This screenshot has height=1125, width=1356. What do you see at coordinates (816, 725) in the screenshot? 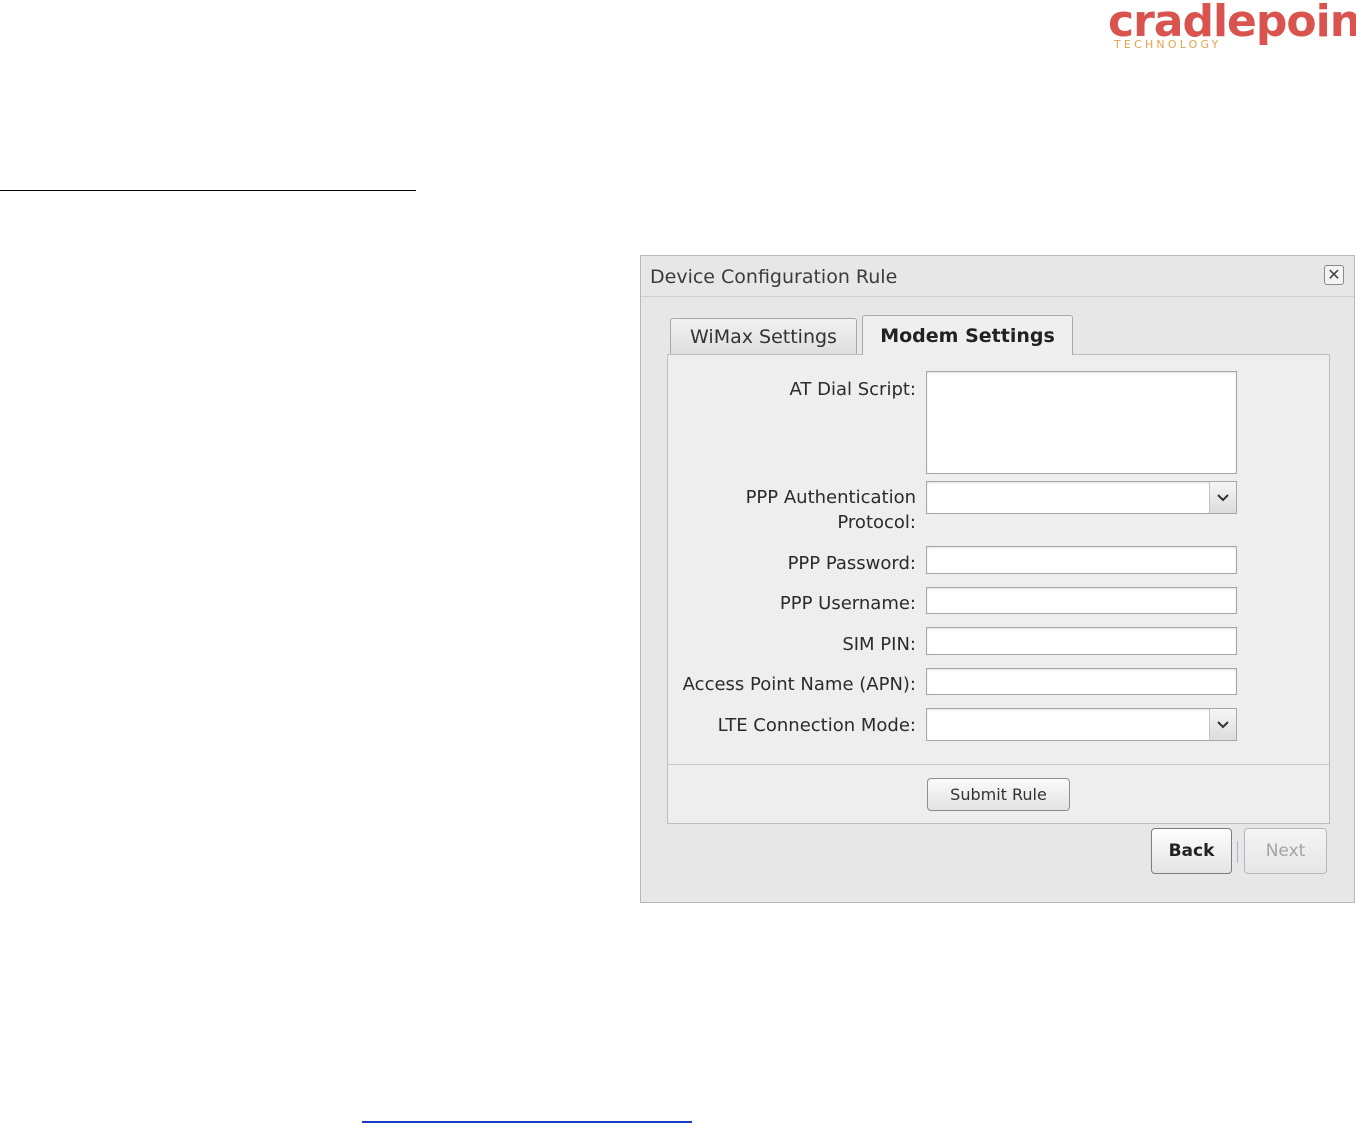
I see `lte-connection-mode-label: LTE Connection Mode:` at bounding box center [816, 725].